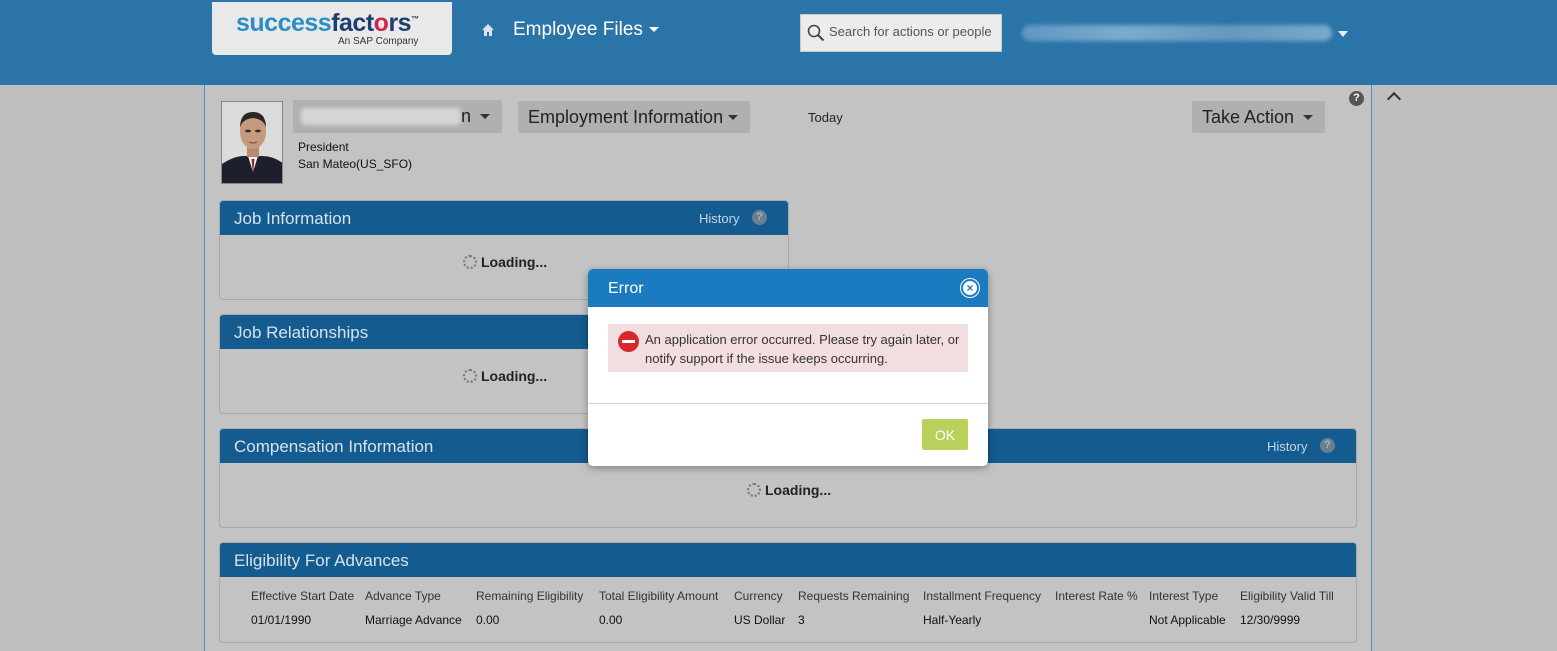  I want to click on column-header: Remaining Eligibility, so click(530, 596).